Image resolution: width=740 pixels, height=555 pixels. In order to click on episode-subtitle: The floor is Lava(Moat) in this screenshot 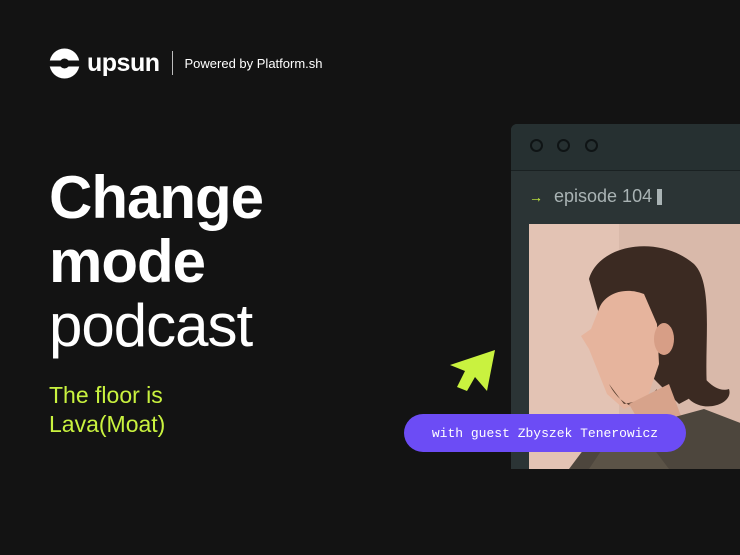, I will do `click(107, 410)`.